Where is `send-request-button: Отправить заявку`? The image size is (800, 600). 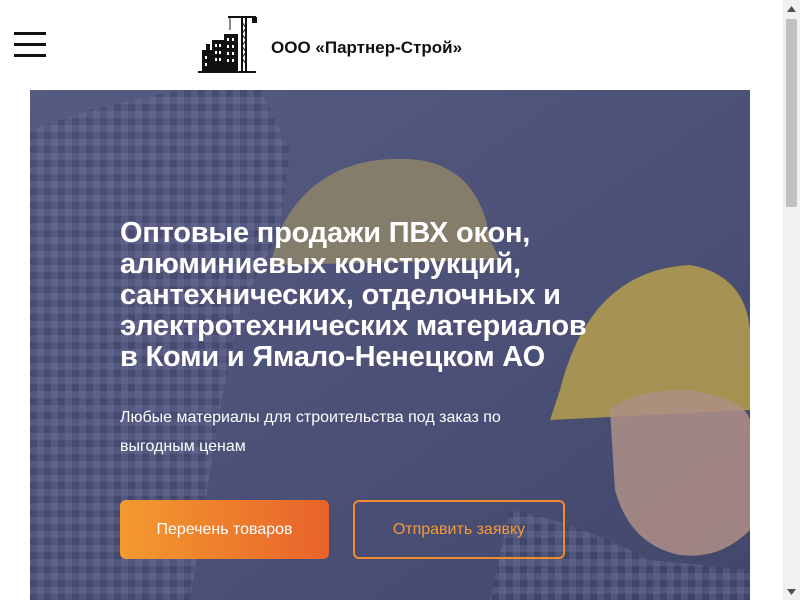
send-request-button: Отправить заявку is located at coordinates (459, 529).